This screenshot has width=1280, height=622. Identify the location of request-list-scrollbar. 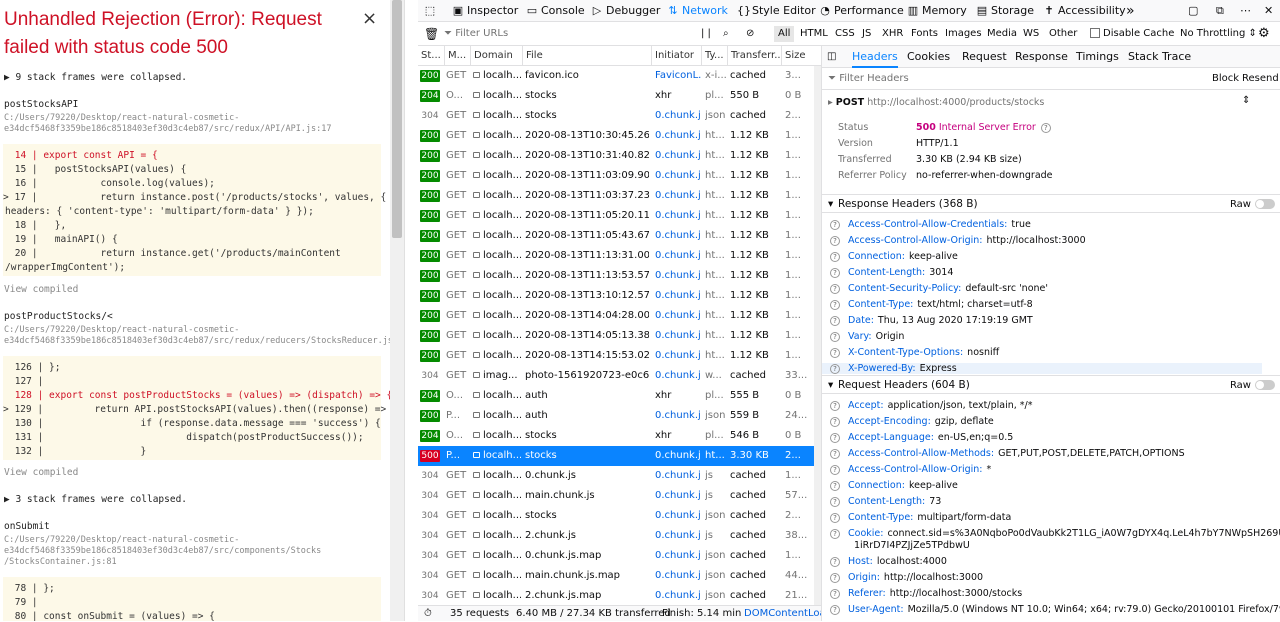
(817, 336).